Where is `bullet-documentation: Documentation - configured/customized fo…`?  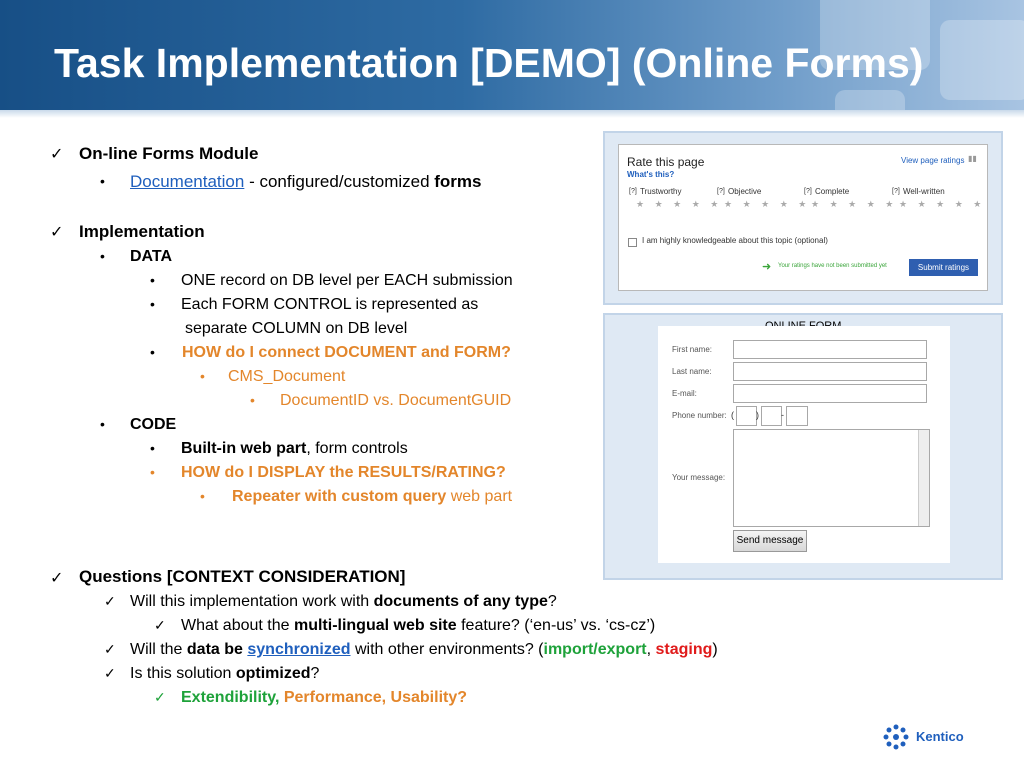
bullet-documentation: Documentation - configured/customized fo… is located at coordinates (306, 182).